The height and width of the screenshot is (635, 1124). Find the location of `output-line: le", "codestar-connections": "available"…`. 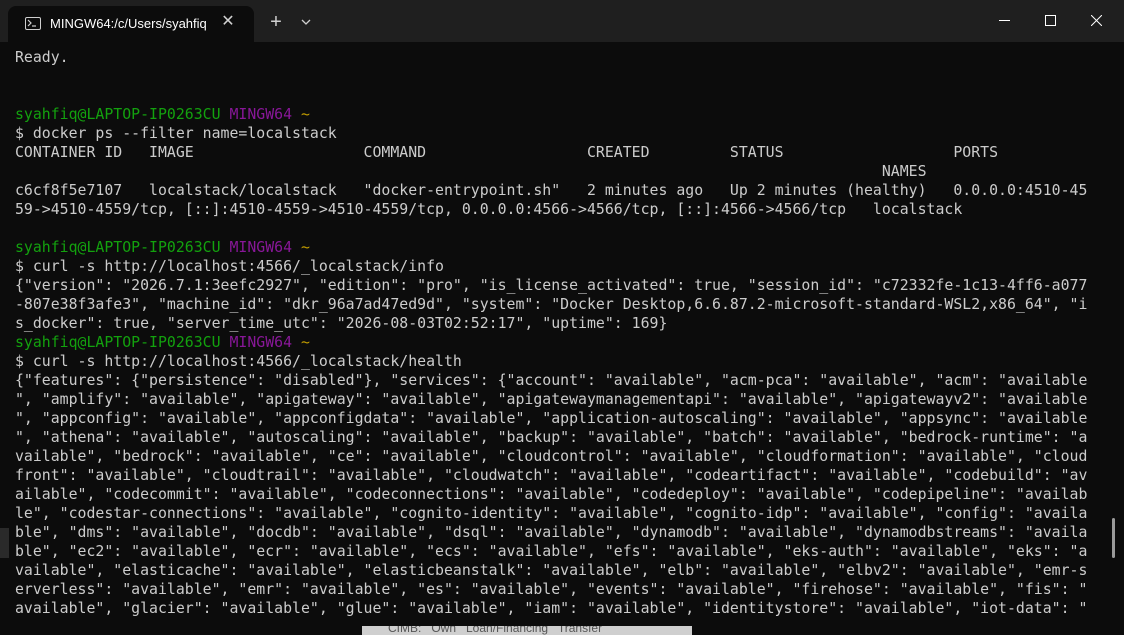

output-line: le", "codestar-connections": "available"… is located at coordinates (551, 513).